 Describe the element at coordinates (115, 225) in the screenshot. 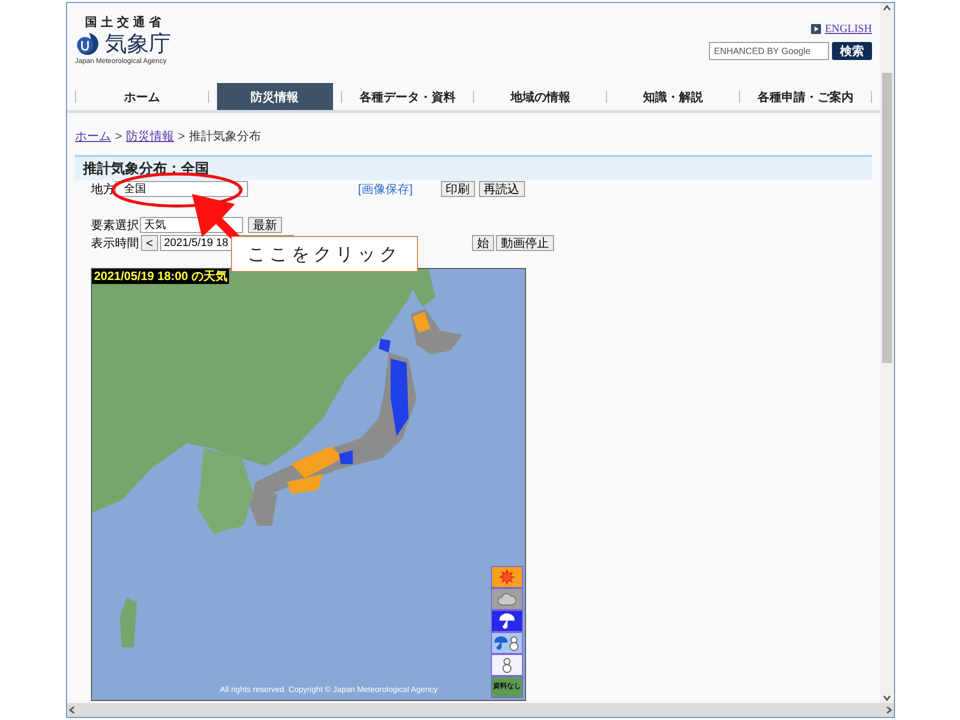

I see `element-label: 要素選択` at that location.